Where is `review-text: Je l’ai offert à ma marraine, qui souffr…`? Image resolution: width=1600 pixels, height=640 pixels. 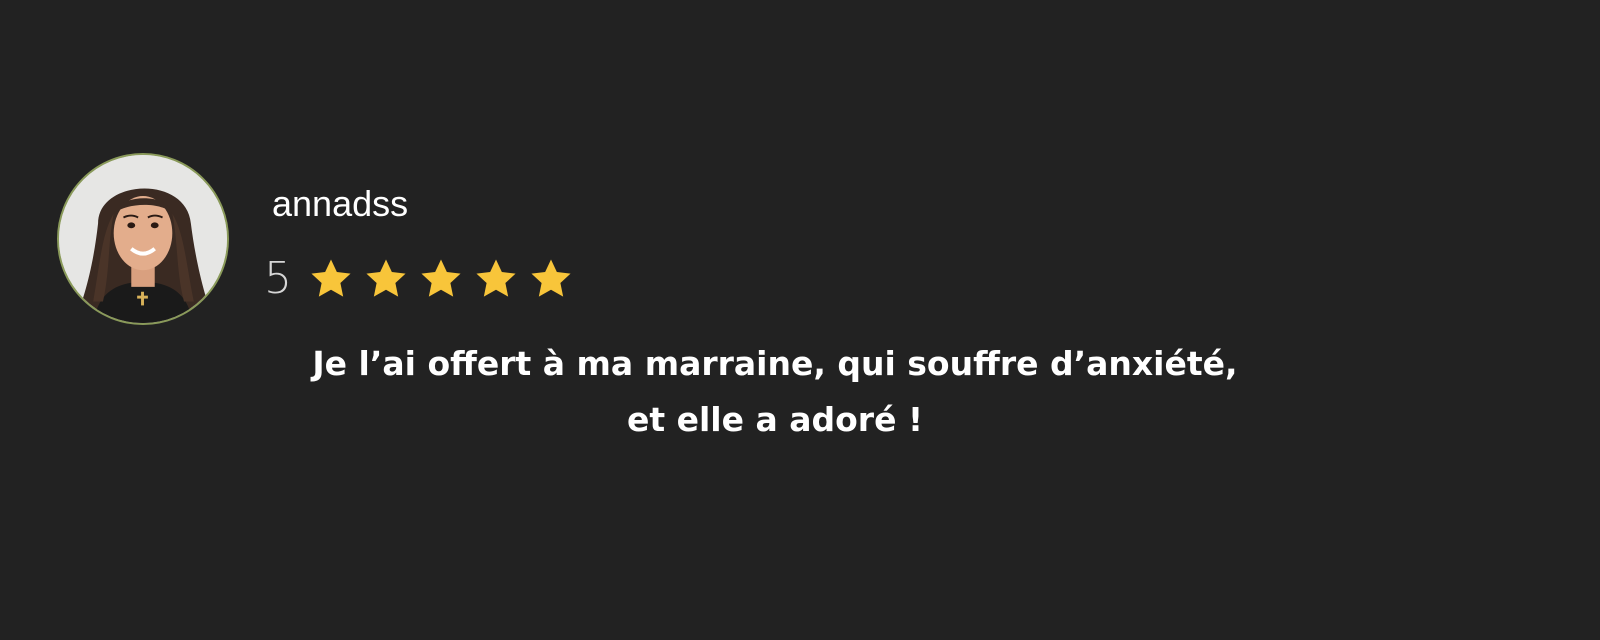 review-text: Je l’ai offert à ma marraine, qui souffr… is located at coordinates (775, 392).